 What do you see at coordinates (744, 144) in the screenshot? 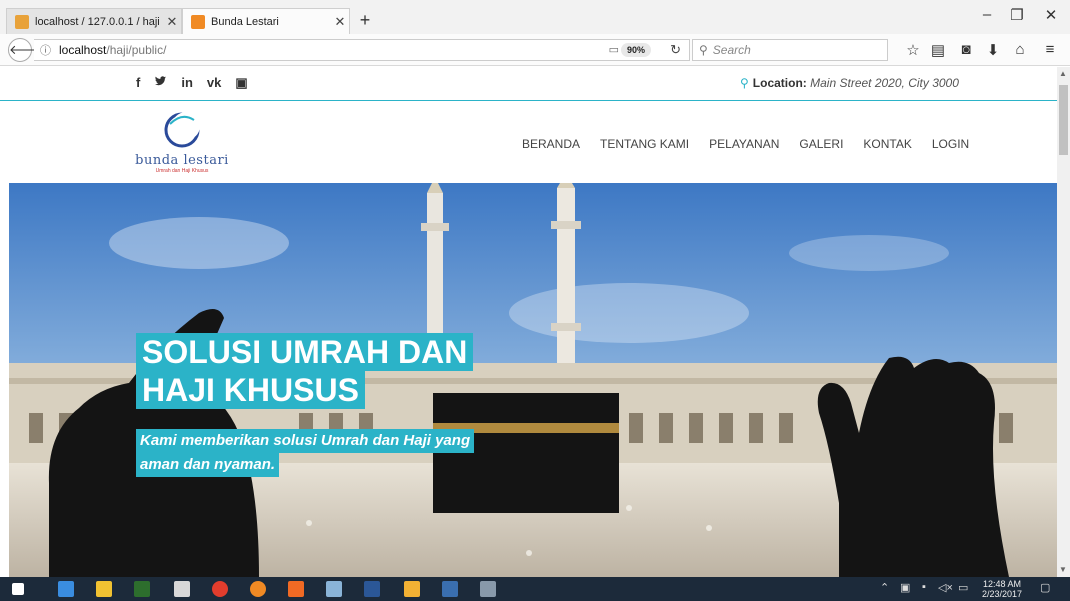
I see `menu-item-pelayanan: PELAYANAN` at bounding box center [744, 144].